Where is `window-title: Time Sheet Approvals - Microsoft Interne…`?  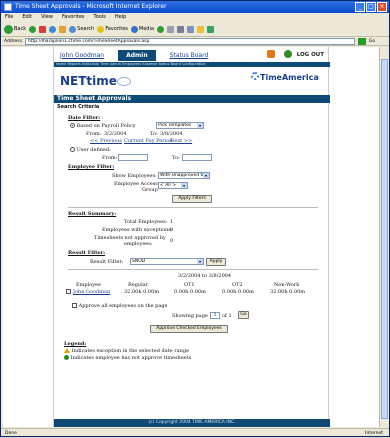
window-title: Time Sheet Approvals - Microsoft Interne… is located at coordinates (91, 6).